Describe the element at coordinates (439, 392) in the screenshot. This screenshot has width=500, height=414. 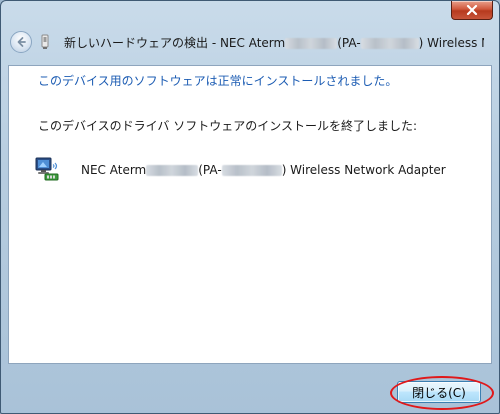
I see `close-button: 閉じる(C)` at that location.